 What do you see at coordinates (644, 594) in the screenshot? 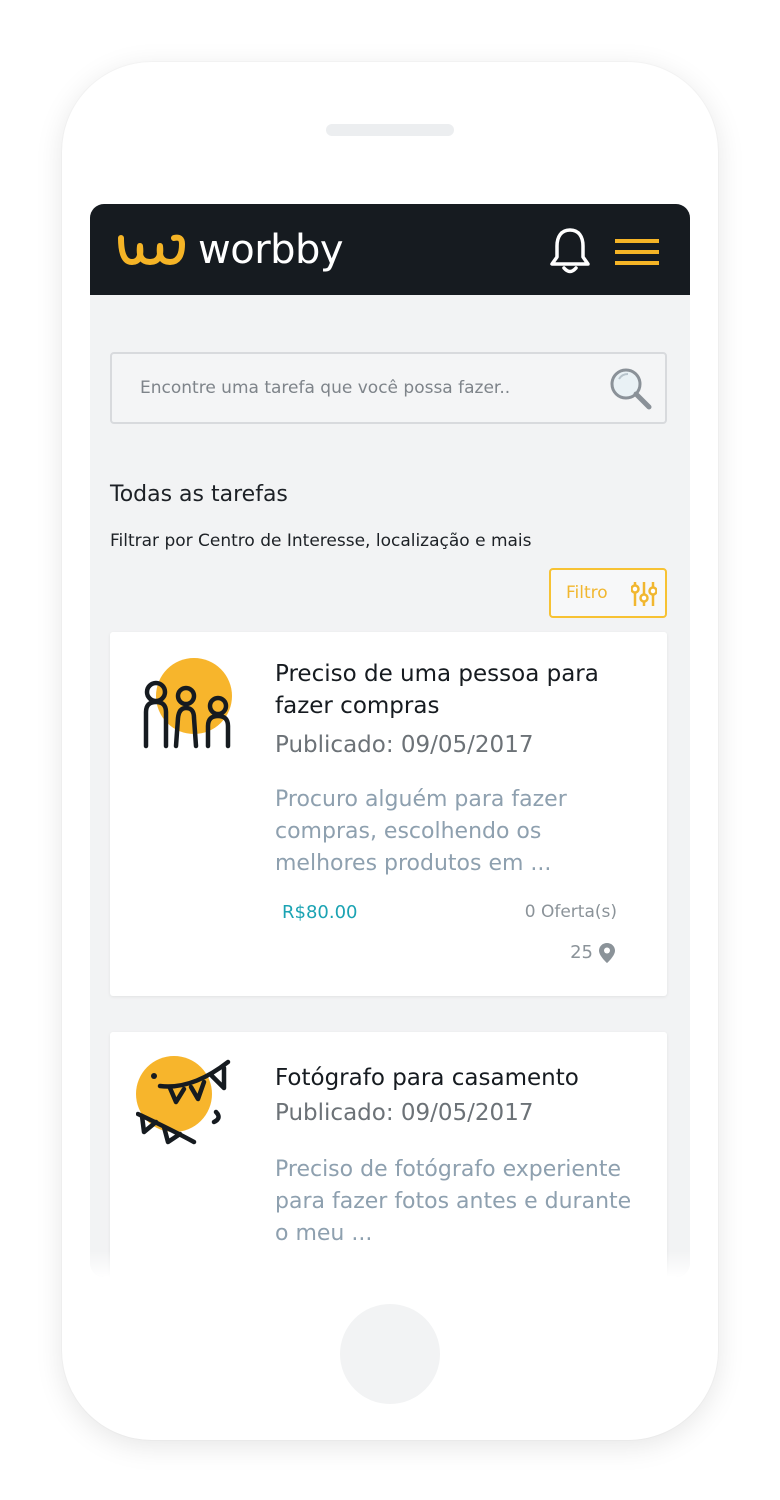
I see `sliders-icon` at bounding box center [644, 594].